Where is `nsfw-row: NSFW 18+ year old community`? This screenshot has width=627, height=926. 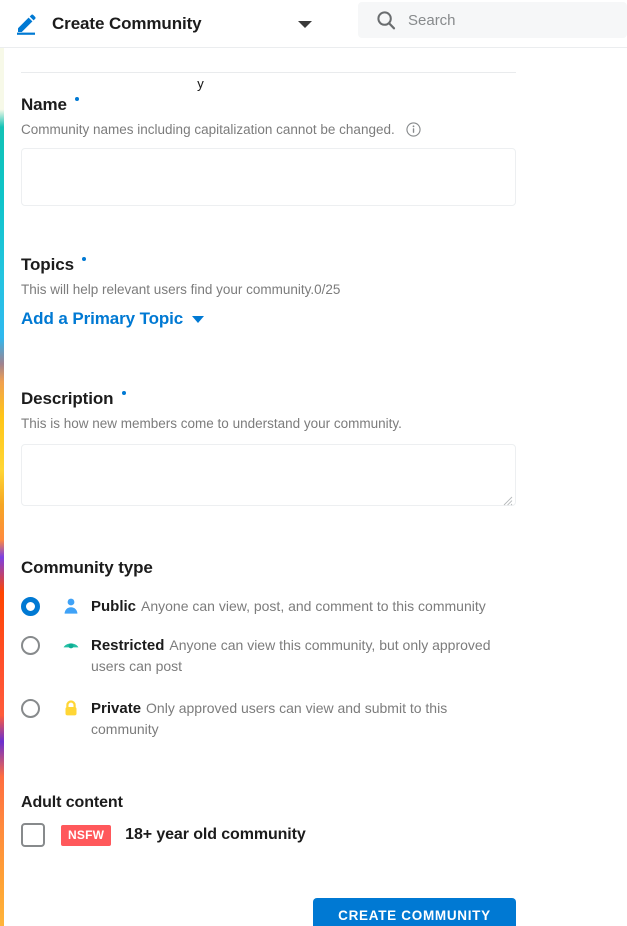 nsfw-row: NSFW 18+ year old community is located at coordinates (163, 835).